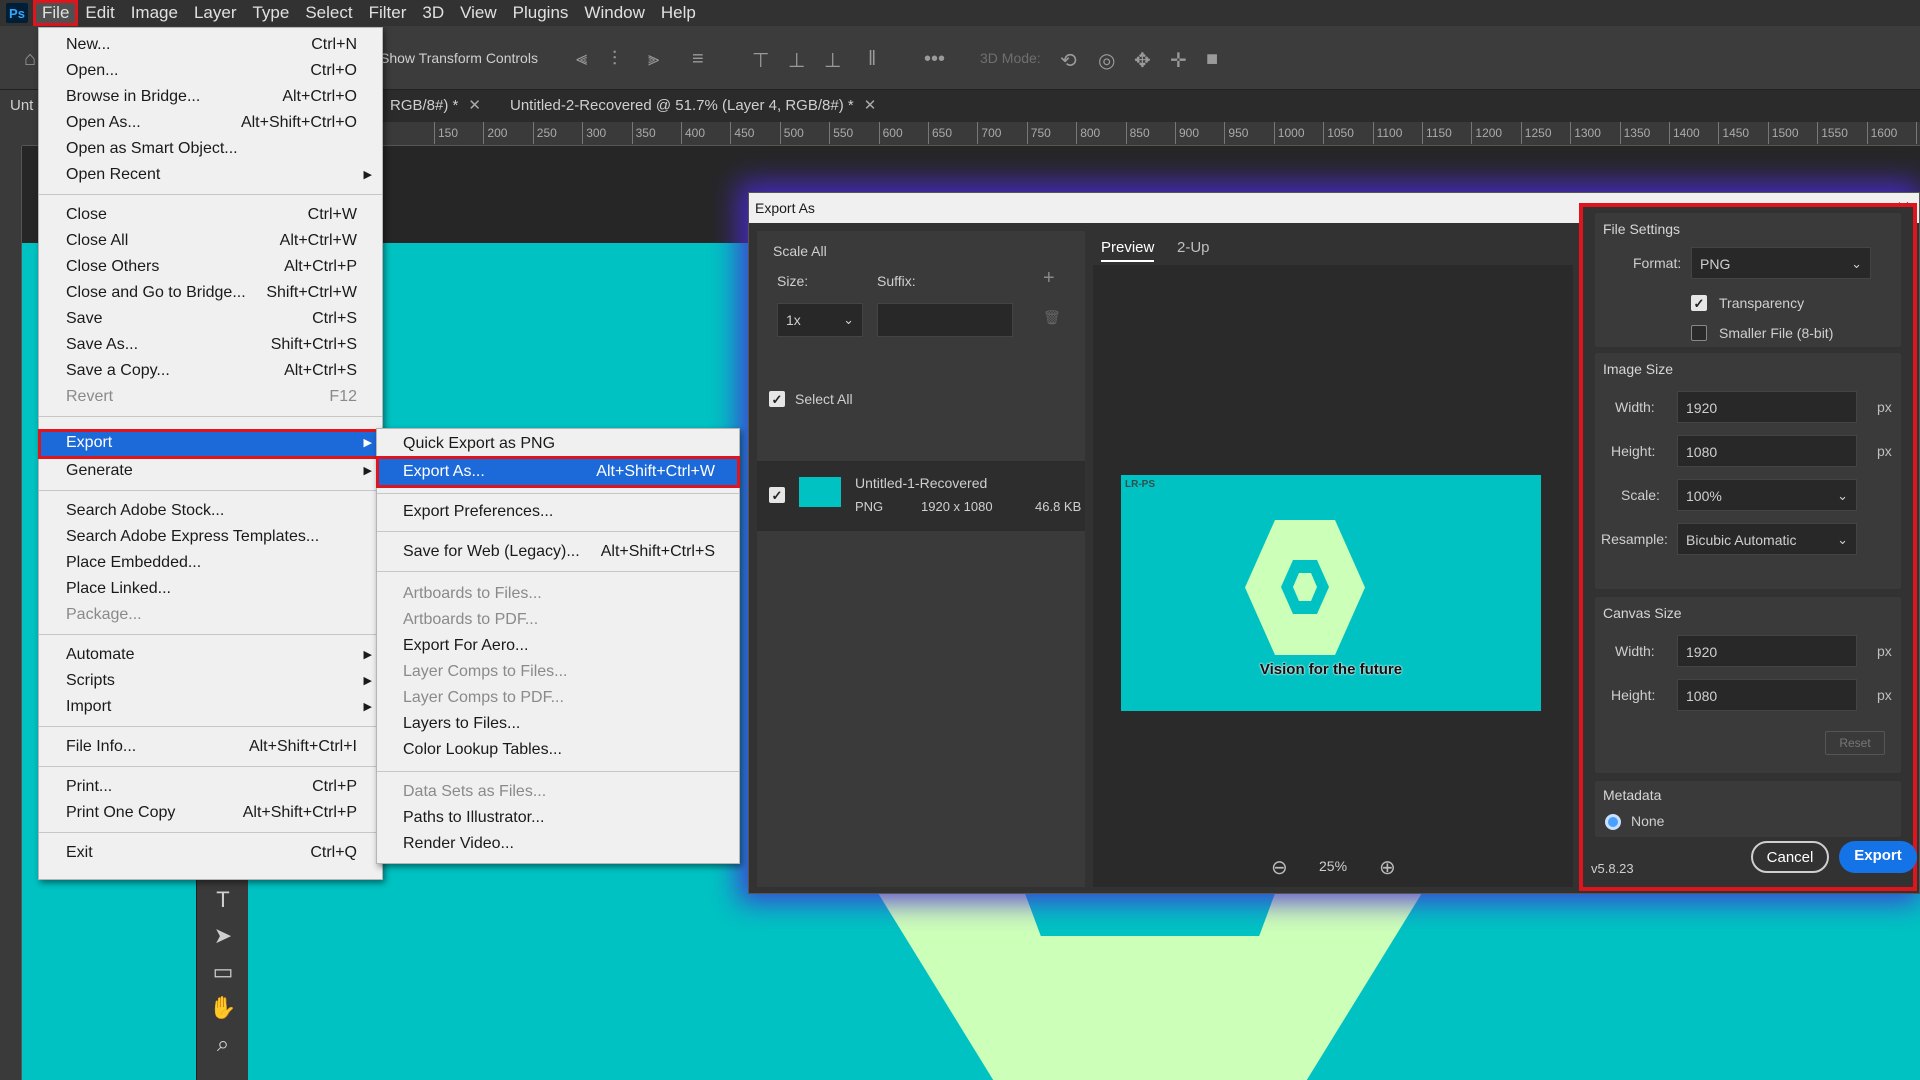 The width and height of the screenshot is (1920, 1080). I want to click on menu-item-open-recent: Open Recent ▶, so click(210, 175).